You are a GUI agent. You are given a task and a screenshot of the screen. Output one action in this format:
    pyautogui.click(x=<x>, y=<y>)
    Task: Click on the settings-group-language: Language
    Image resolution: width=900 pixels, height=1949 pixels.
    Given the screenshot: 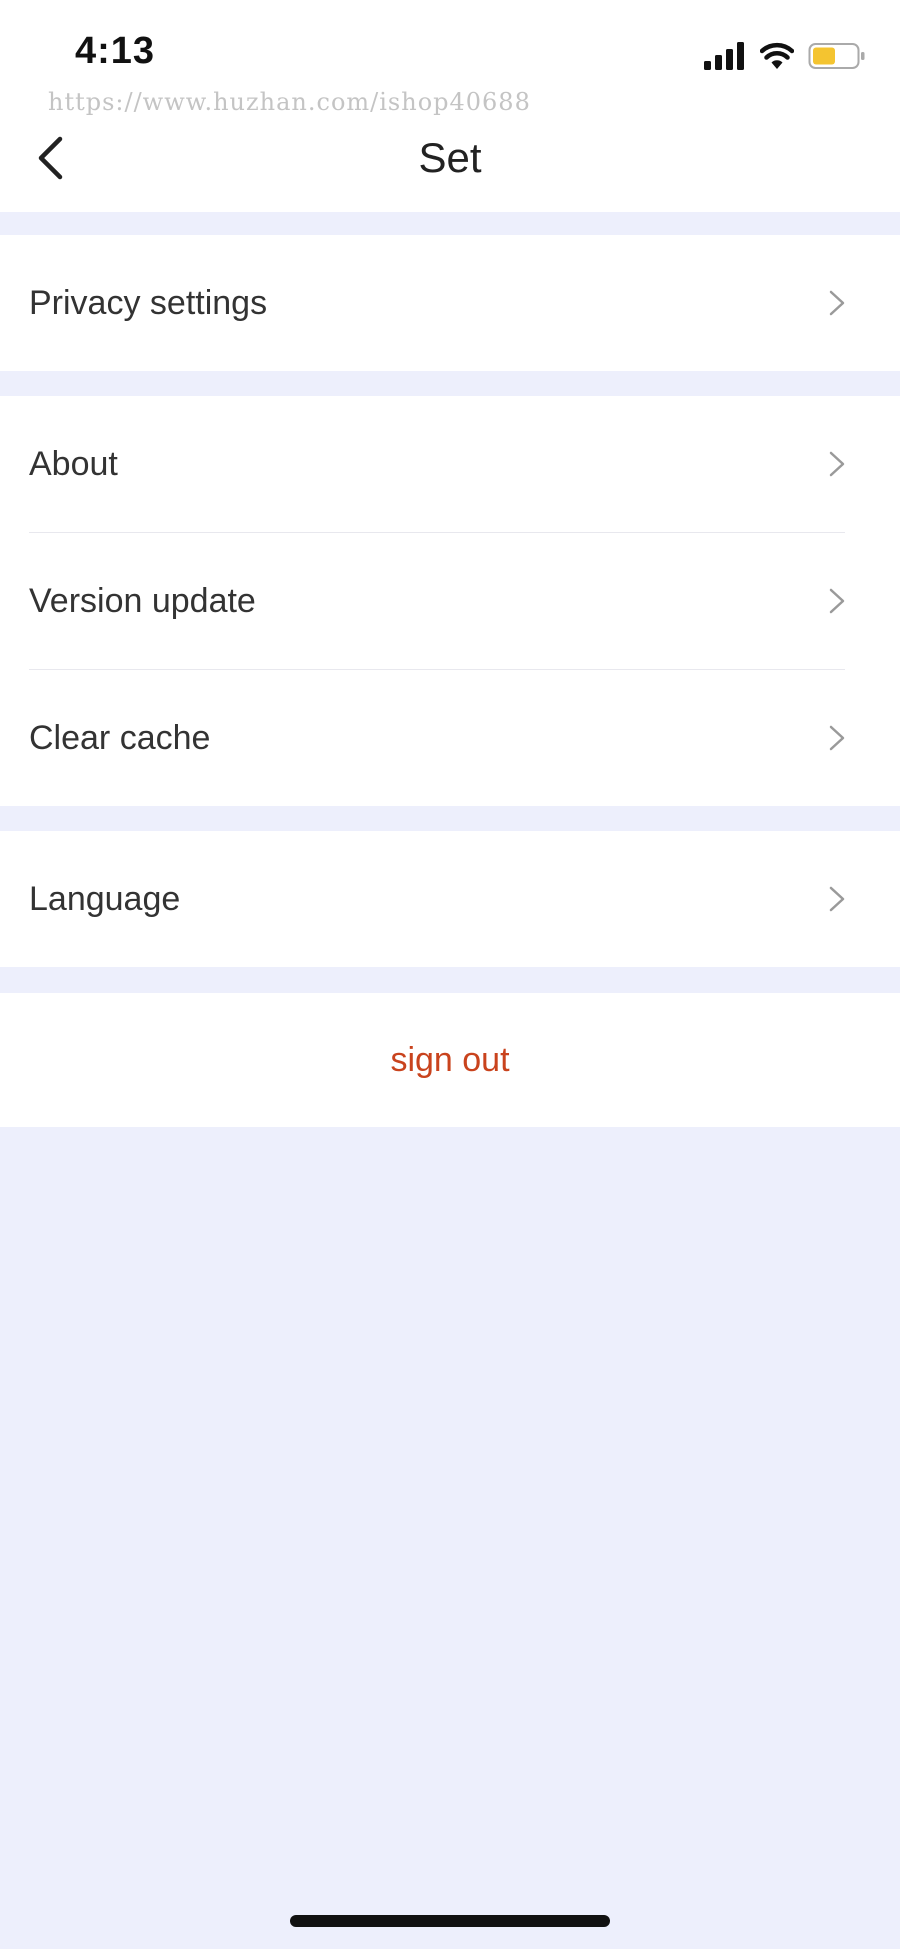 What is the action you would take?
    pyautogui.click(x=450, y=899)
    